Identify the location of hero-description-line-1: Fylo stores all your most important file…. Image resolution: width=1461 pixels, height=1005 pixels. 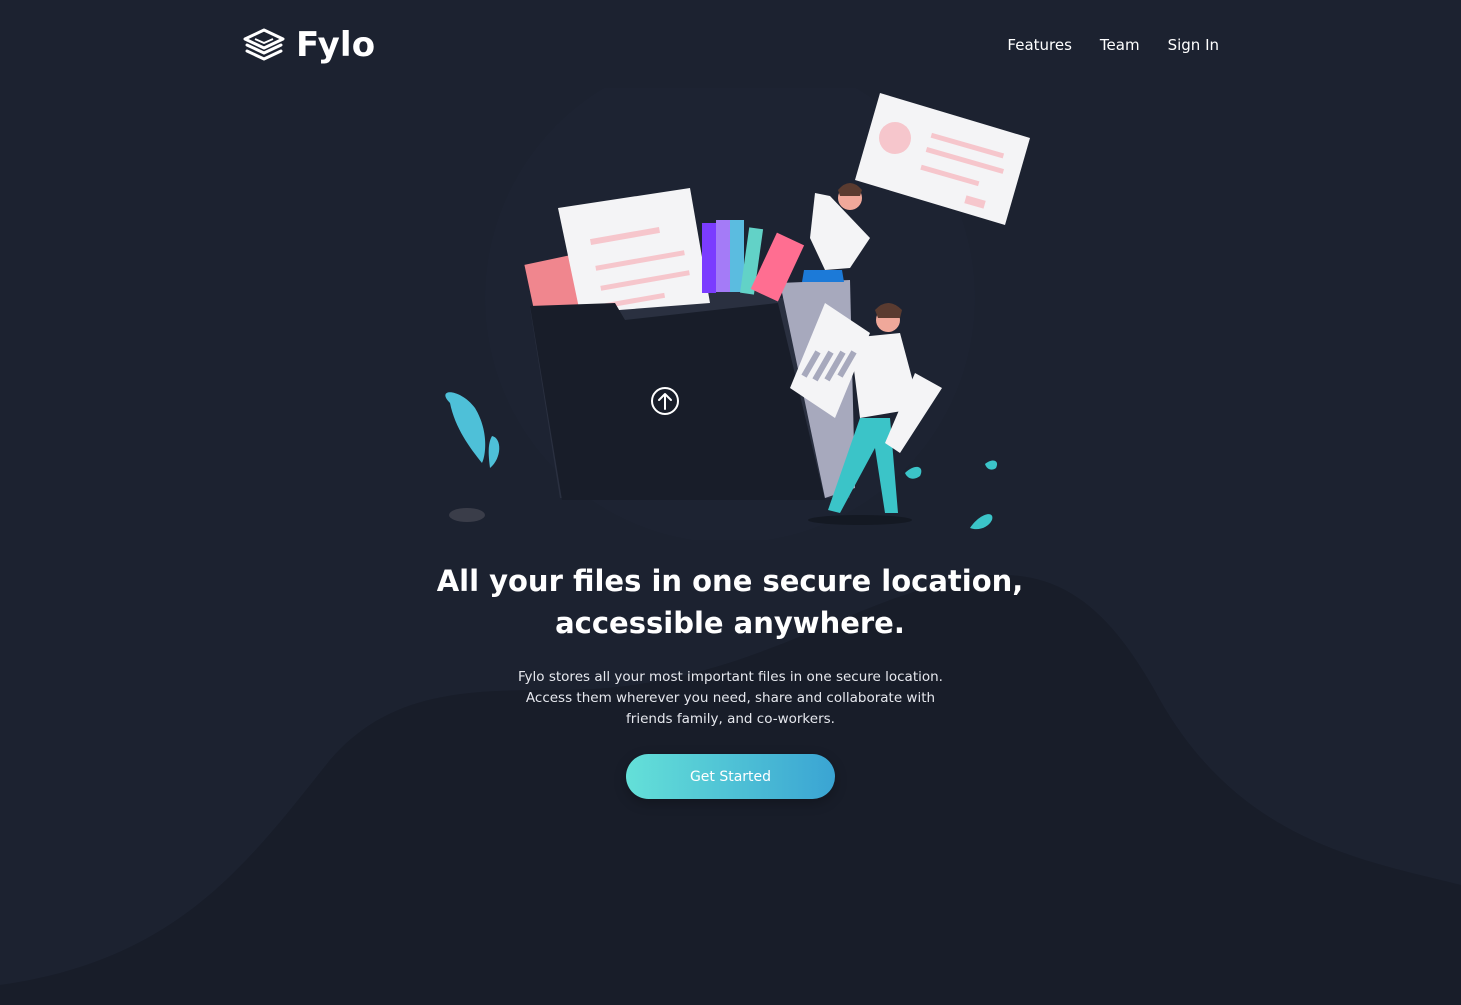
(730, 677).